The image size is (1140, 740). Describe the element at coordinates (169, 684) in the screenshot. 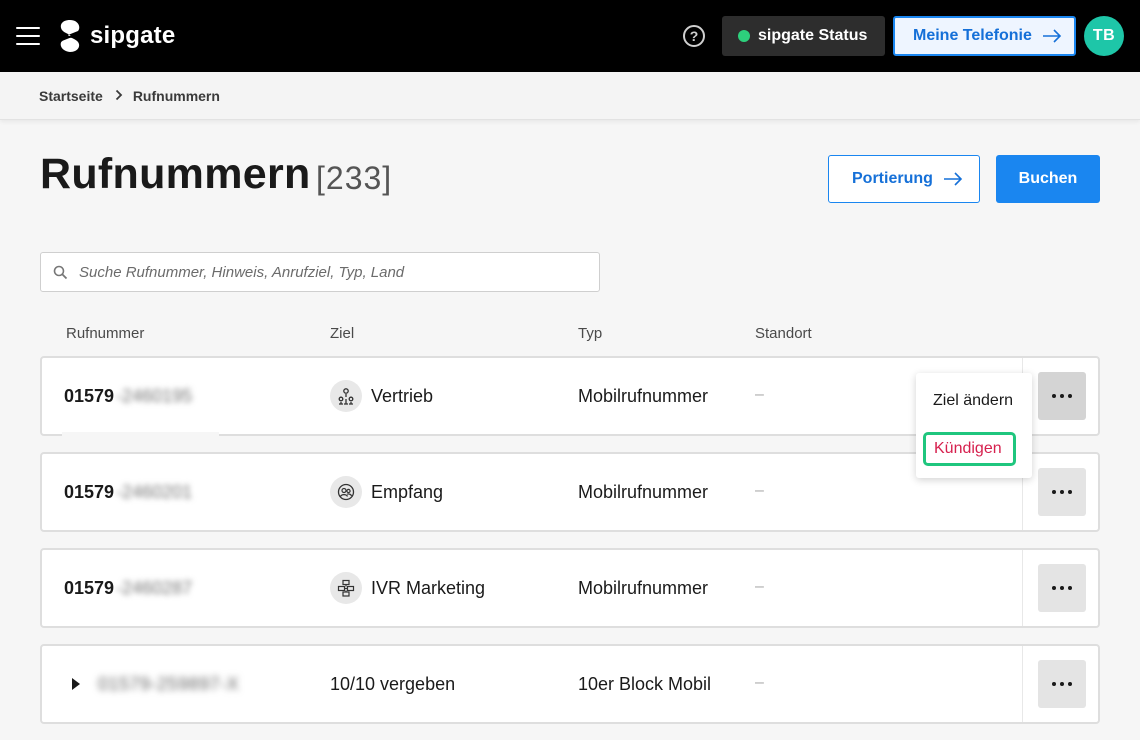

I see `phone-block-redacted: 01579-259897-X` at that location.